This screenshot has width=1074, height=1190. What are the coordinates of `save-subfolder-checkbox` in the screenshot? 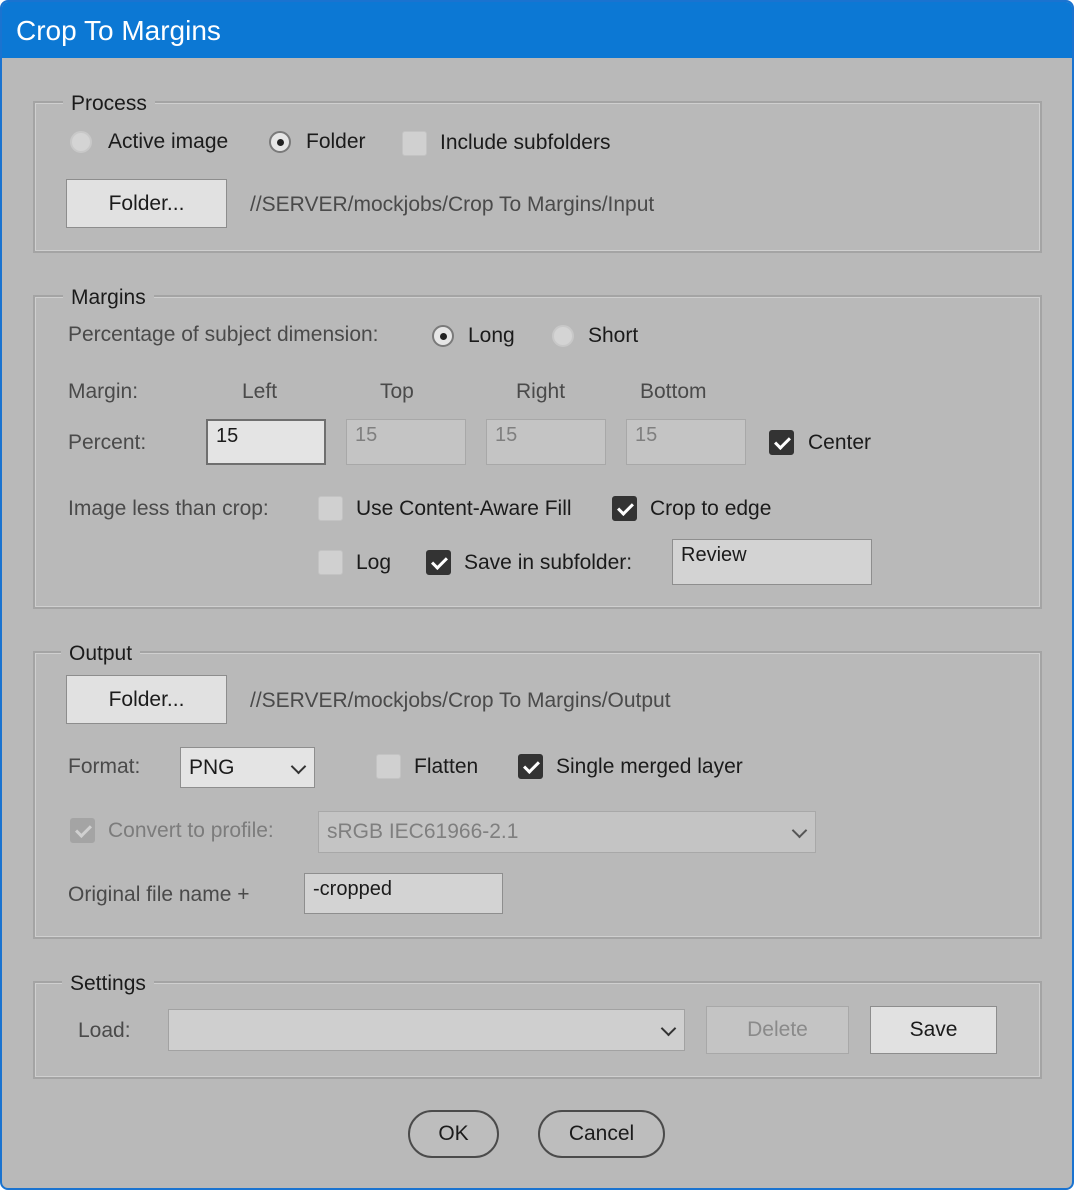 It's located at (438, 562).